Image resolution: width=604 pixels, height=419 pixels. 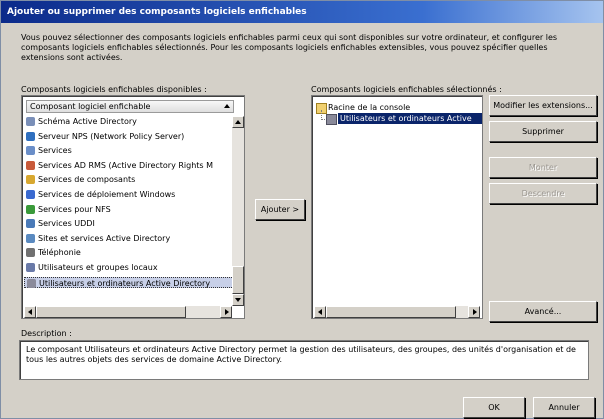 I want to click on list-item: Services de composants, so click(x=129, y=179).